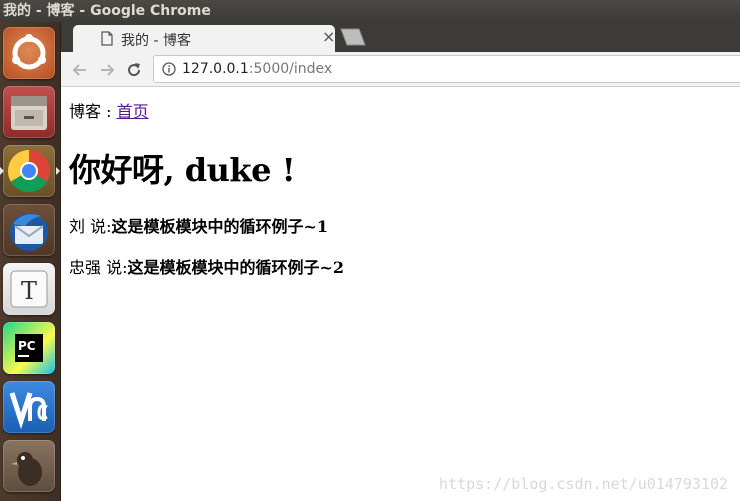 This screenshot has width=740, height=501. I want to click on files-icon, so click(29, 112).